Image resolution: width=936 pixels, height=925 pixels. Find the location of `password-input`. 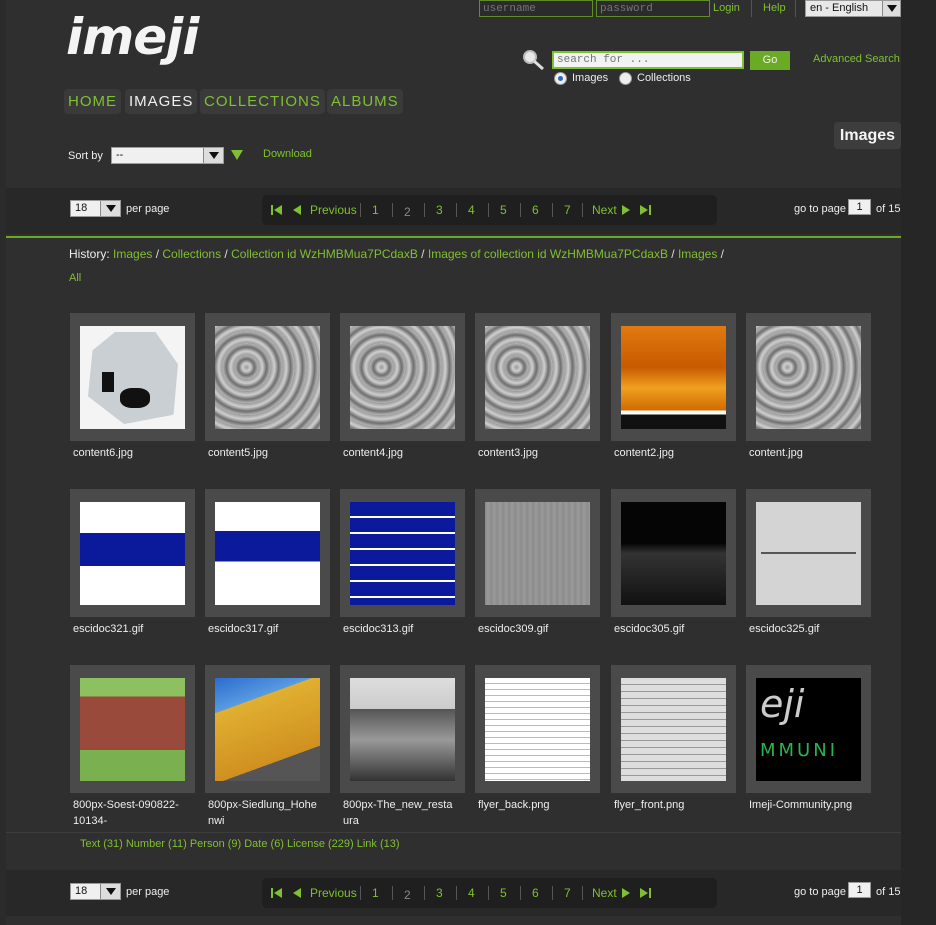

password-input is located at coordinates (653, 8).